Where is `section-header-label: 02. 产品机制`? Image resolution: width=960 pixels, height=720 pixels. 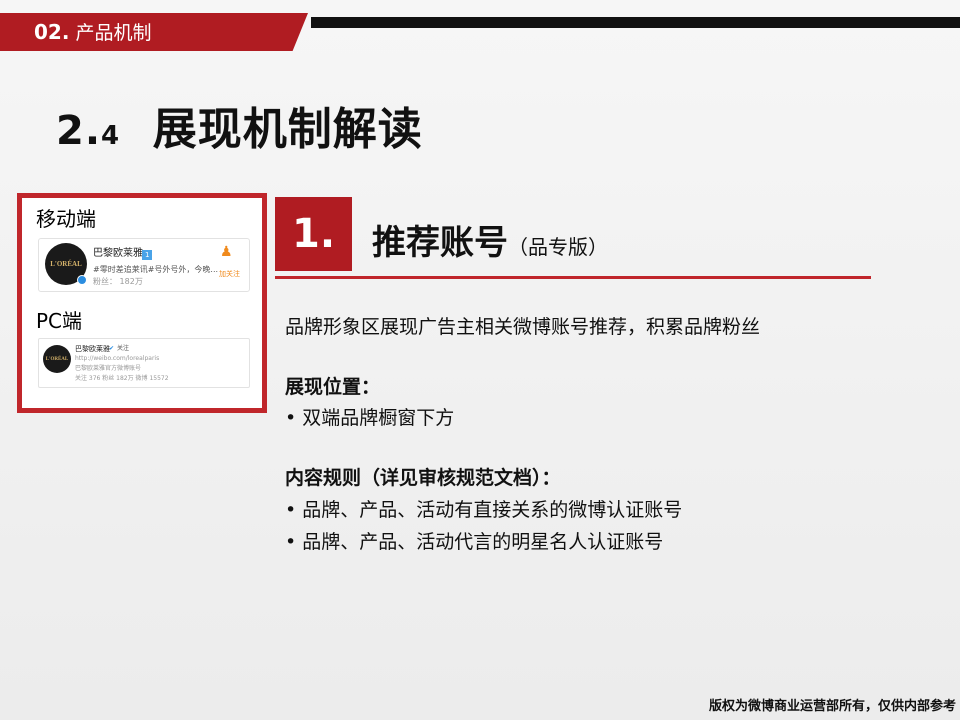
section-header-label: 02. 产品机制 is located at coordinates (93, 32).